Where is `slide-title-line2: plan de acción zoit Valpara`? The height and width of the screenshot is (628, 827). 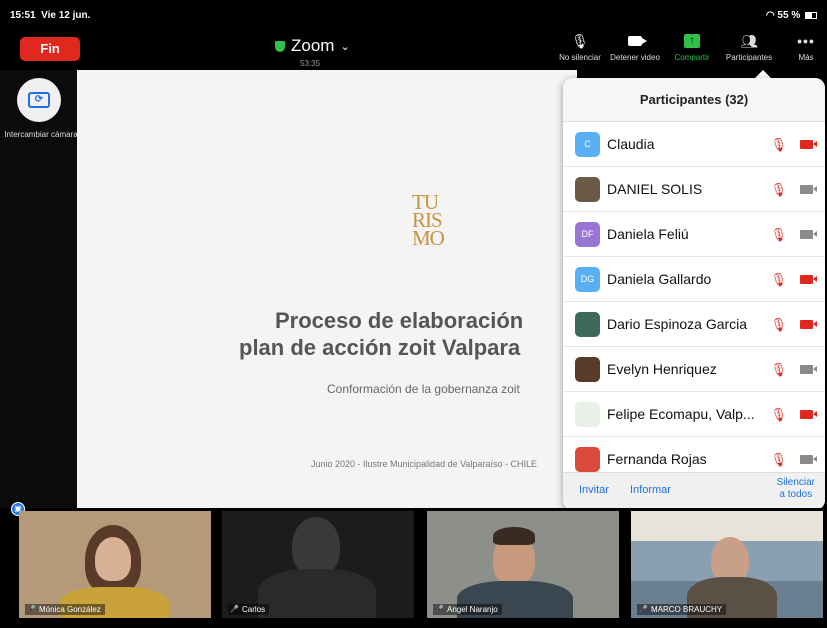
slide-title-line2: plan de acción zoit Valpara is located at coordinates (380, 347).